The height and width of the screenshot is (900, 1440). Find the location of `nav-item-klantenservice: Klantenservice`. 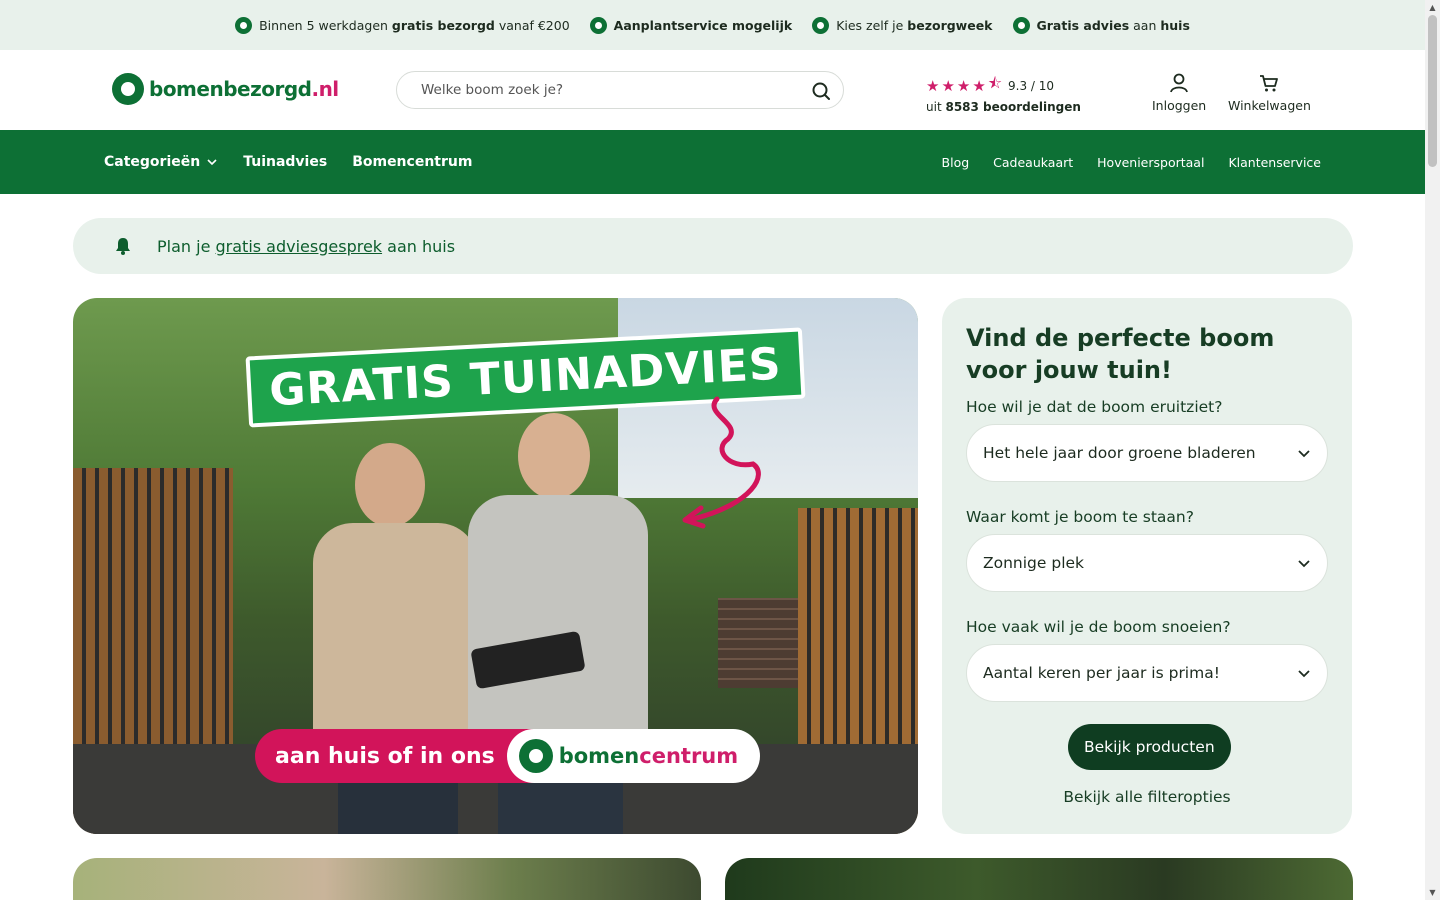

nav-item-klantenservice: Klantenservice is located at coordinates (1274, 162).